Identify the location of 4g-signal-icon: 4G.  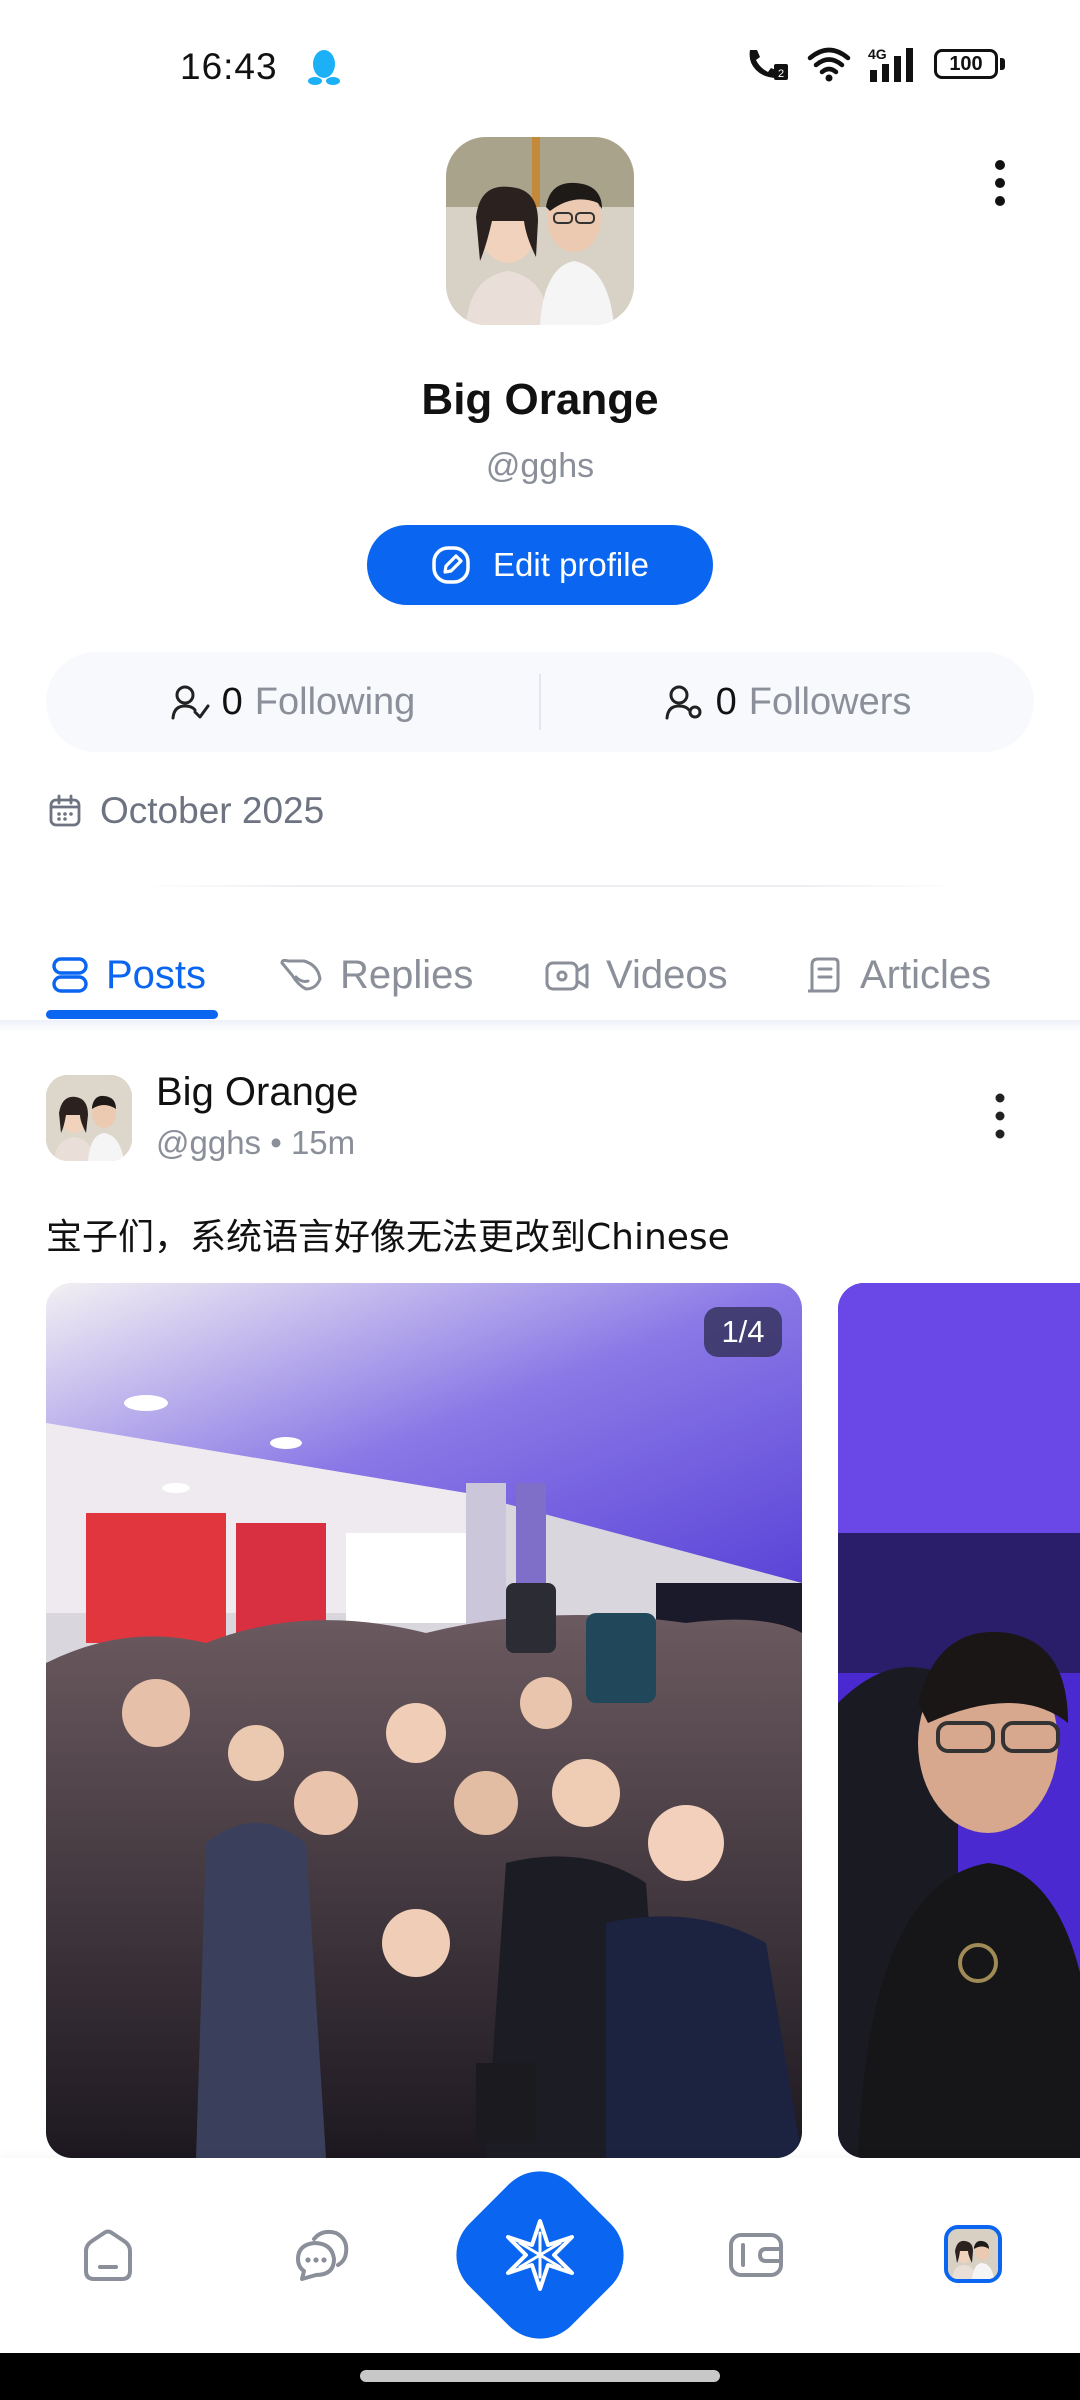
(890, 64).